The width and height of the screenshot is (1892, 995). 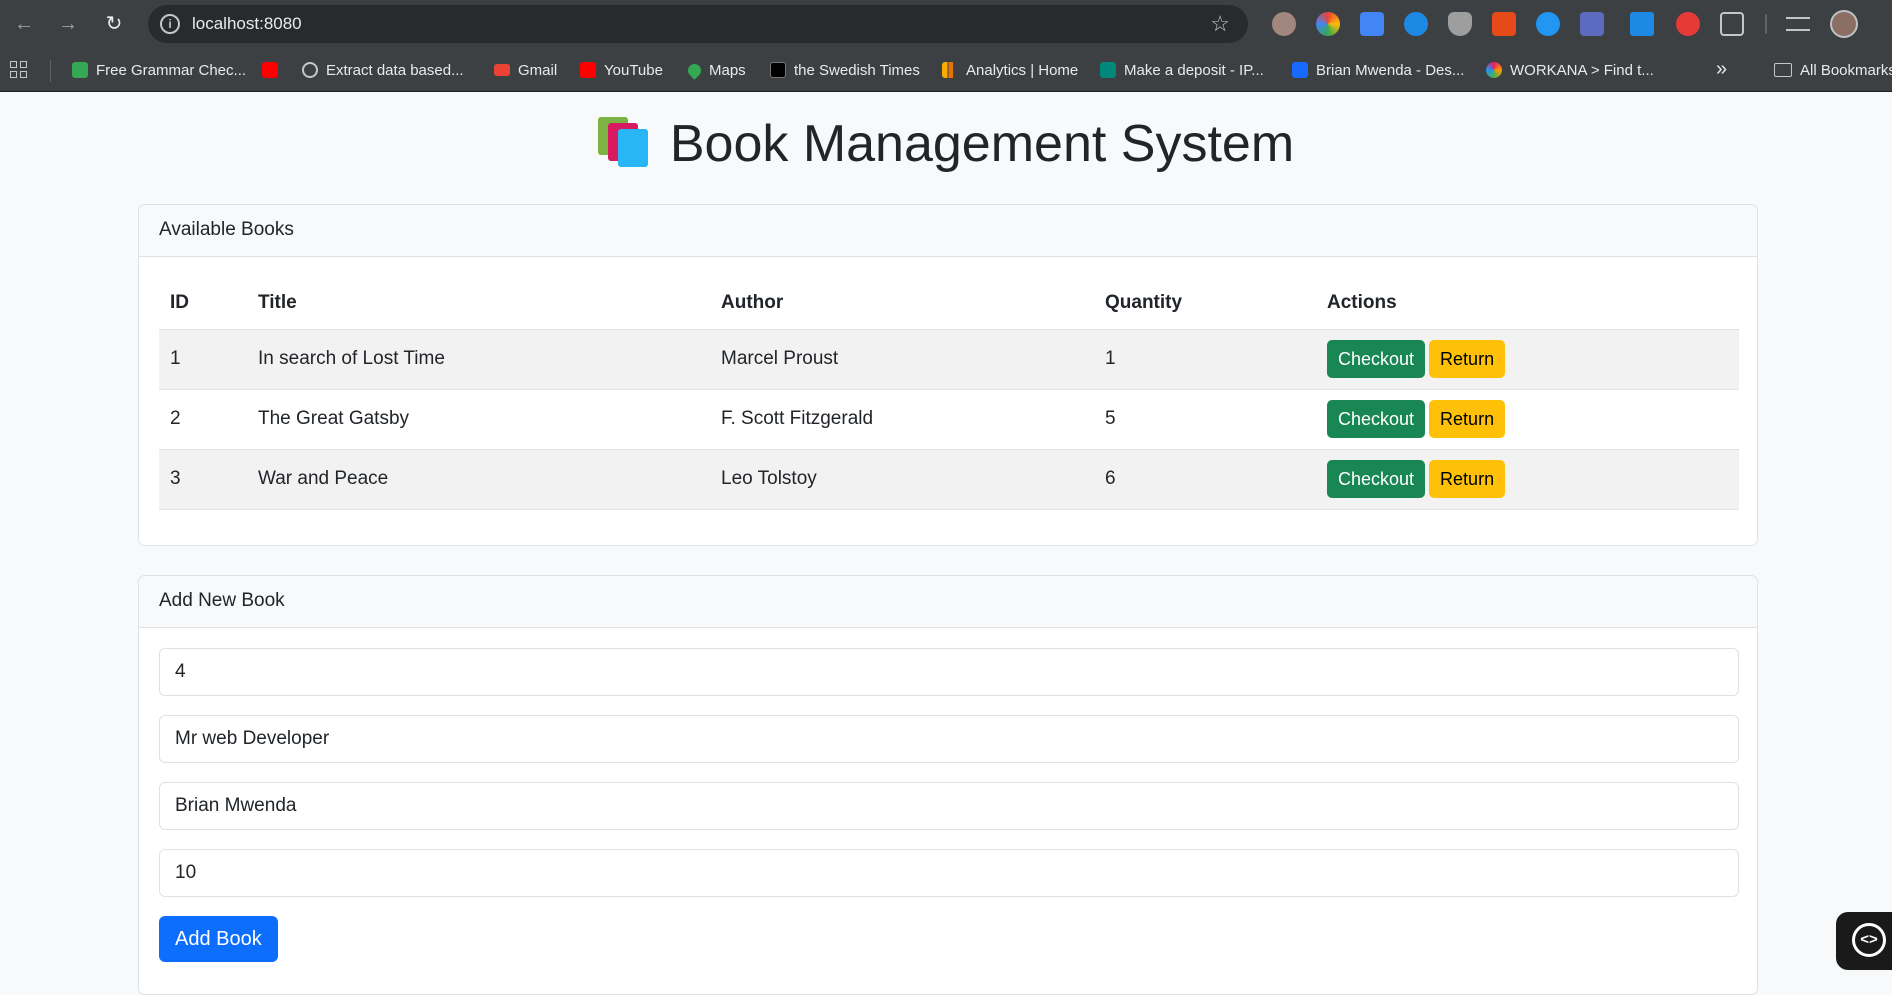 I want to click on bookmark-label: the Swedish Times, so click(x=857, y=70).